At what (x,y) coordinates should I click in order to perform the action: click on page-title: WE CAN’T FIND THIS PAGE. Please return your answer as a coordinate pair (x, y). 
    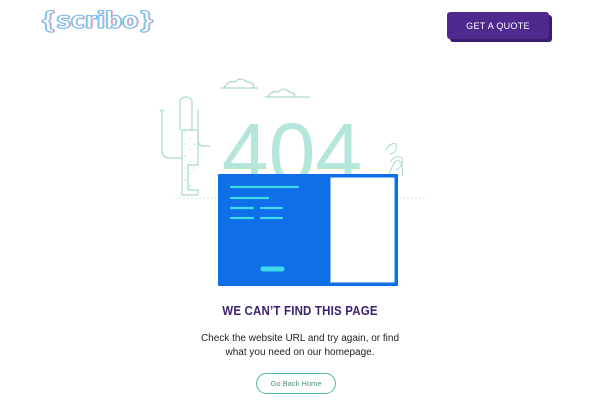
    Looking at the image, I should click on (300, 311).